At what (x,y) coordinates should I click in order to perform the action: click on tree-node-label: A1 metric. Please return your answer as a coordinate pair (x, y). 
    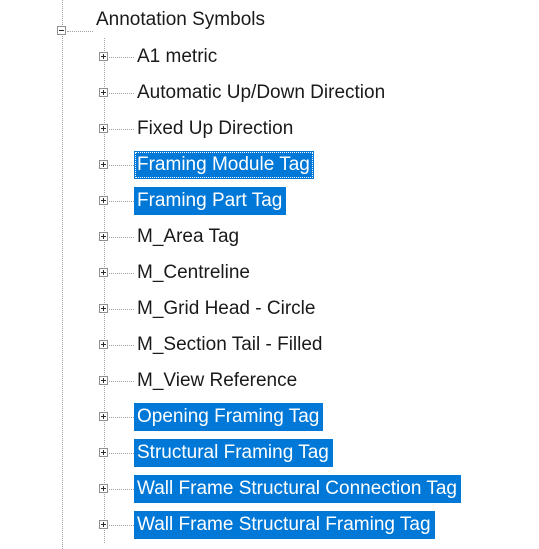
    Looking at the image, I should click on (177, 57).